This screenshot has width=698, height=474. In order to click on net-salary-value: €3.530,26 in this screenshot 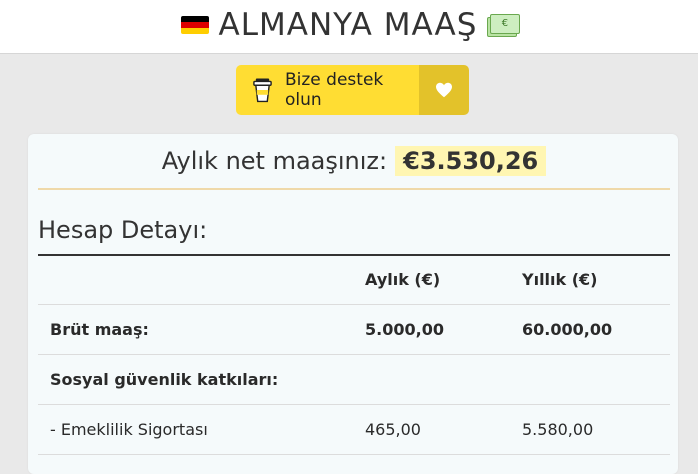, I will do `click(471, 161)`.